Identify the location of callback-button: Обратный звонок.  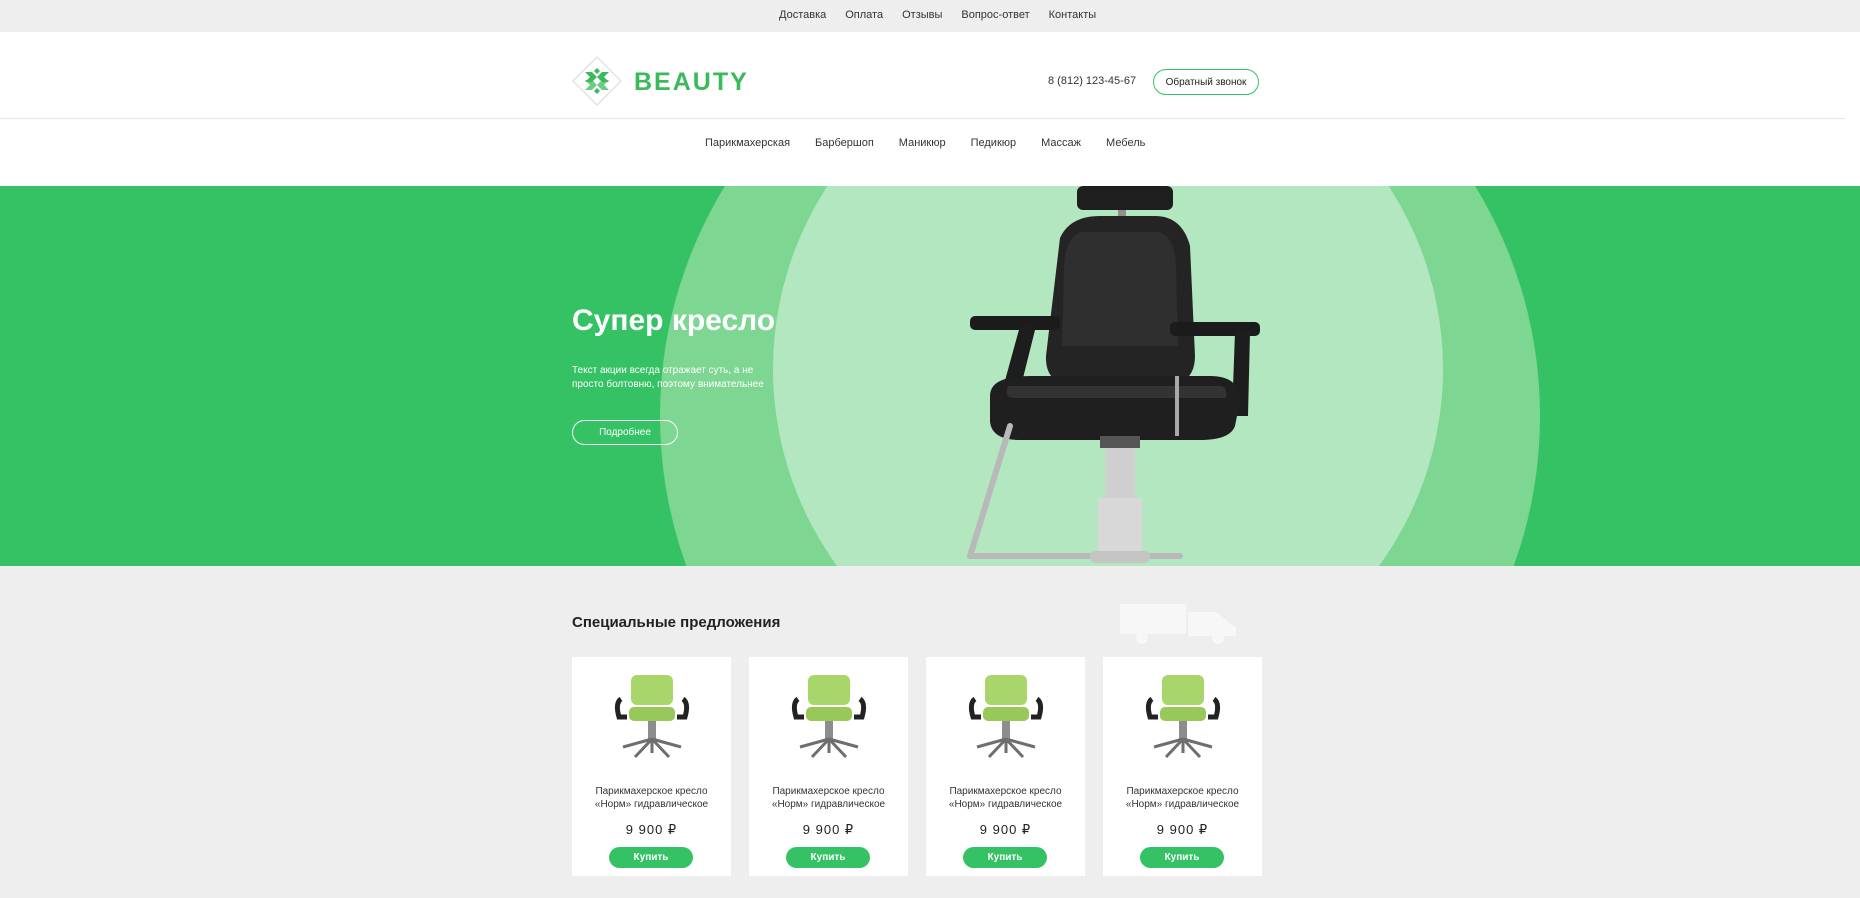
(1206, 82).